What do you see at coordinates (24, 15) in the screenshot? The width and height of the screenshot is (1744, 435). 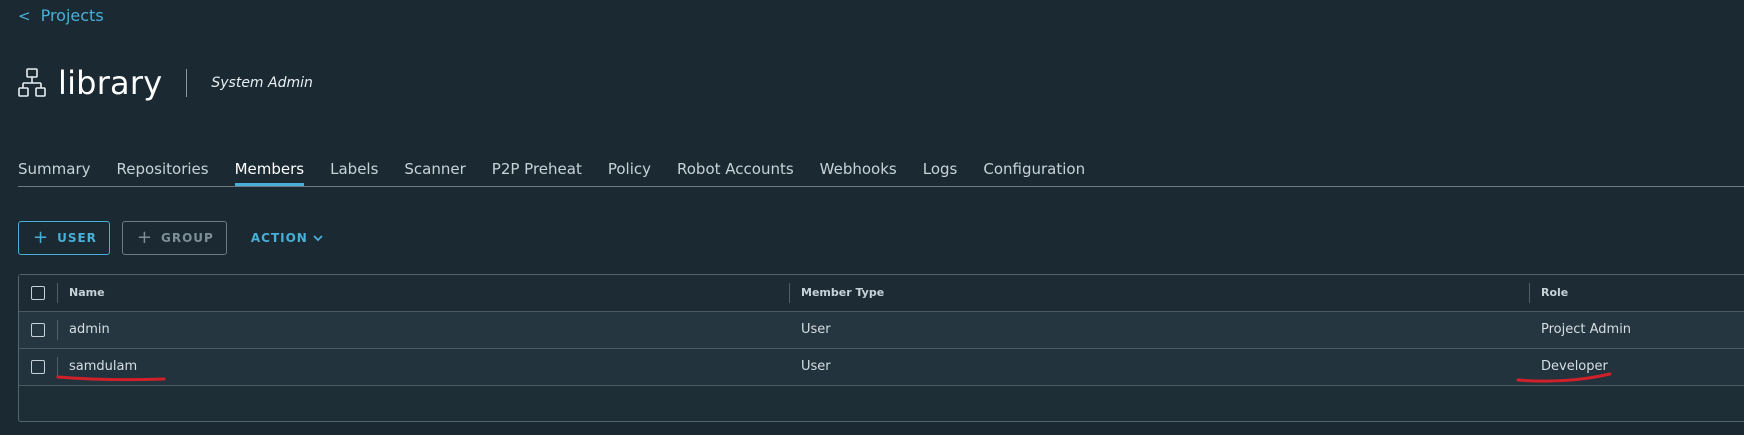 I see `chevron-left-icon: <` at bounding box center [24, 15].